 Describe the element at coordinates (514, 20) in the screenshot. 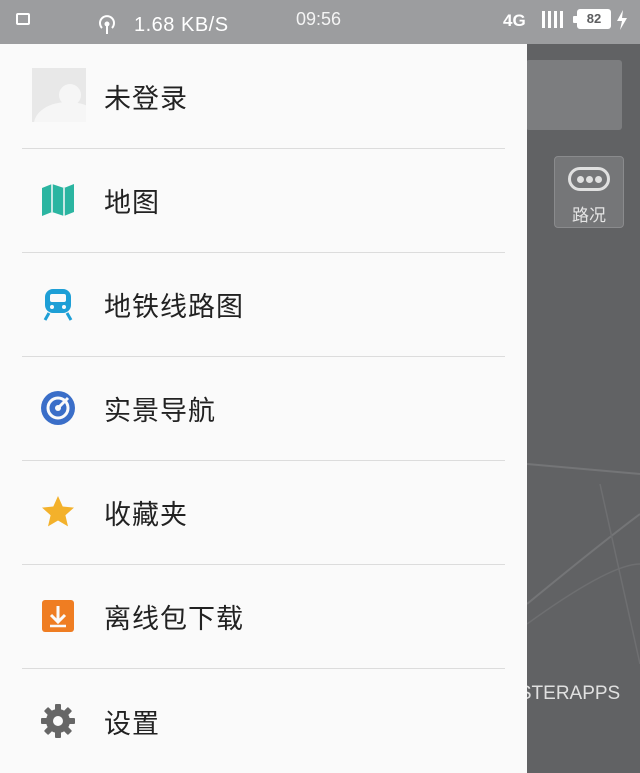

I see `network-type: 4G` at that location.